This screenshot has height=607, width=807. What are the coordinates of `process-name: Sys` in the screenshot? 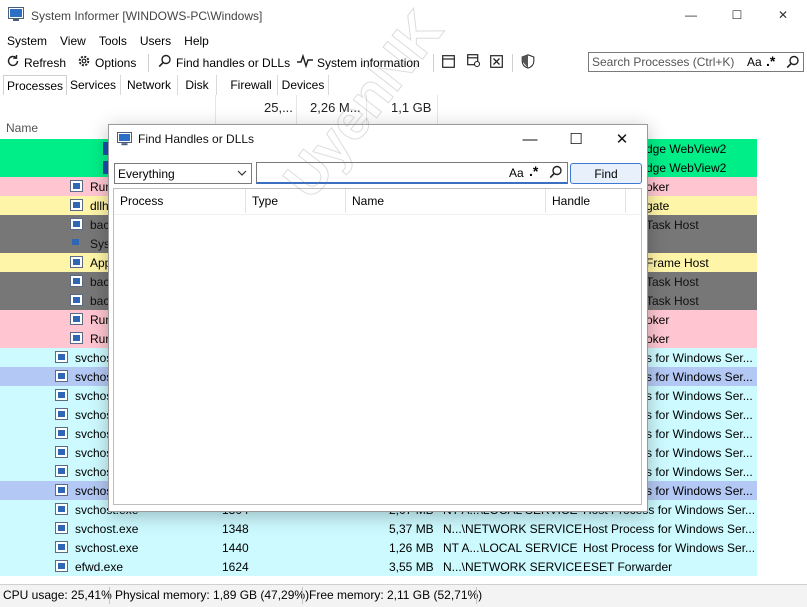 It's located at (100, 244).